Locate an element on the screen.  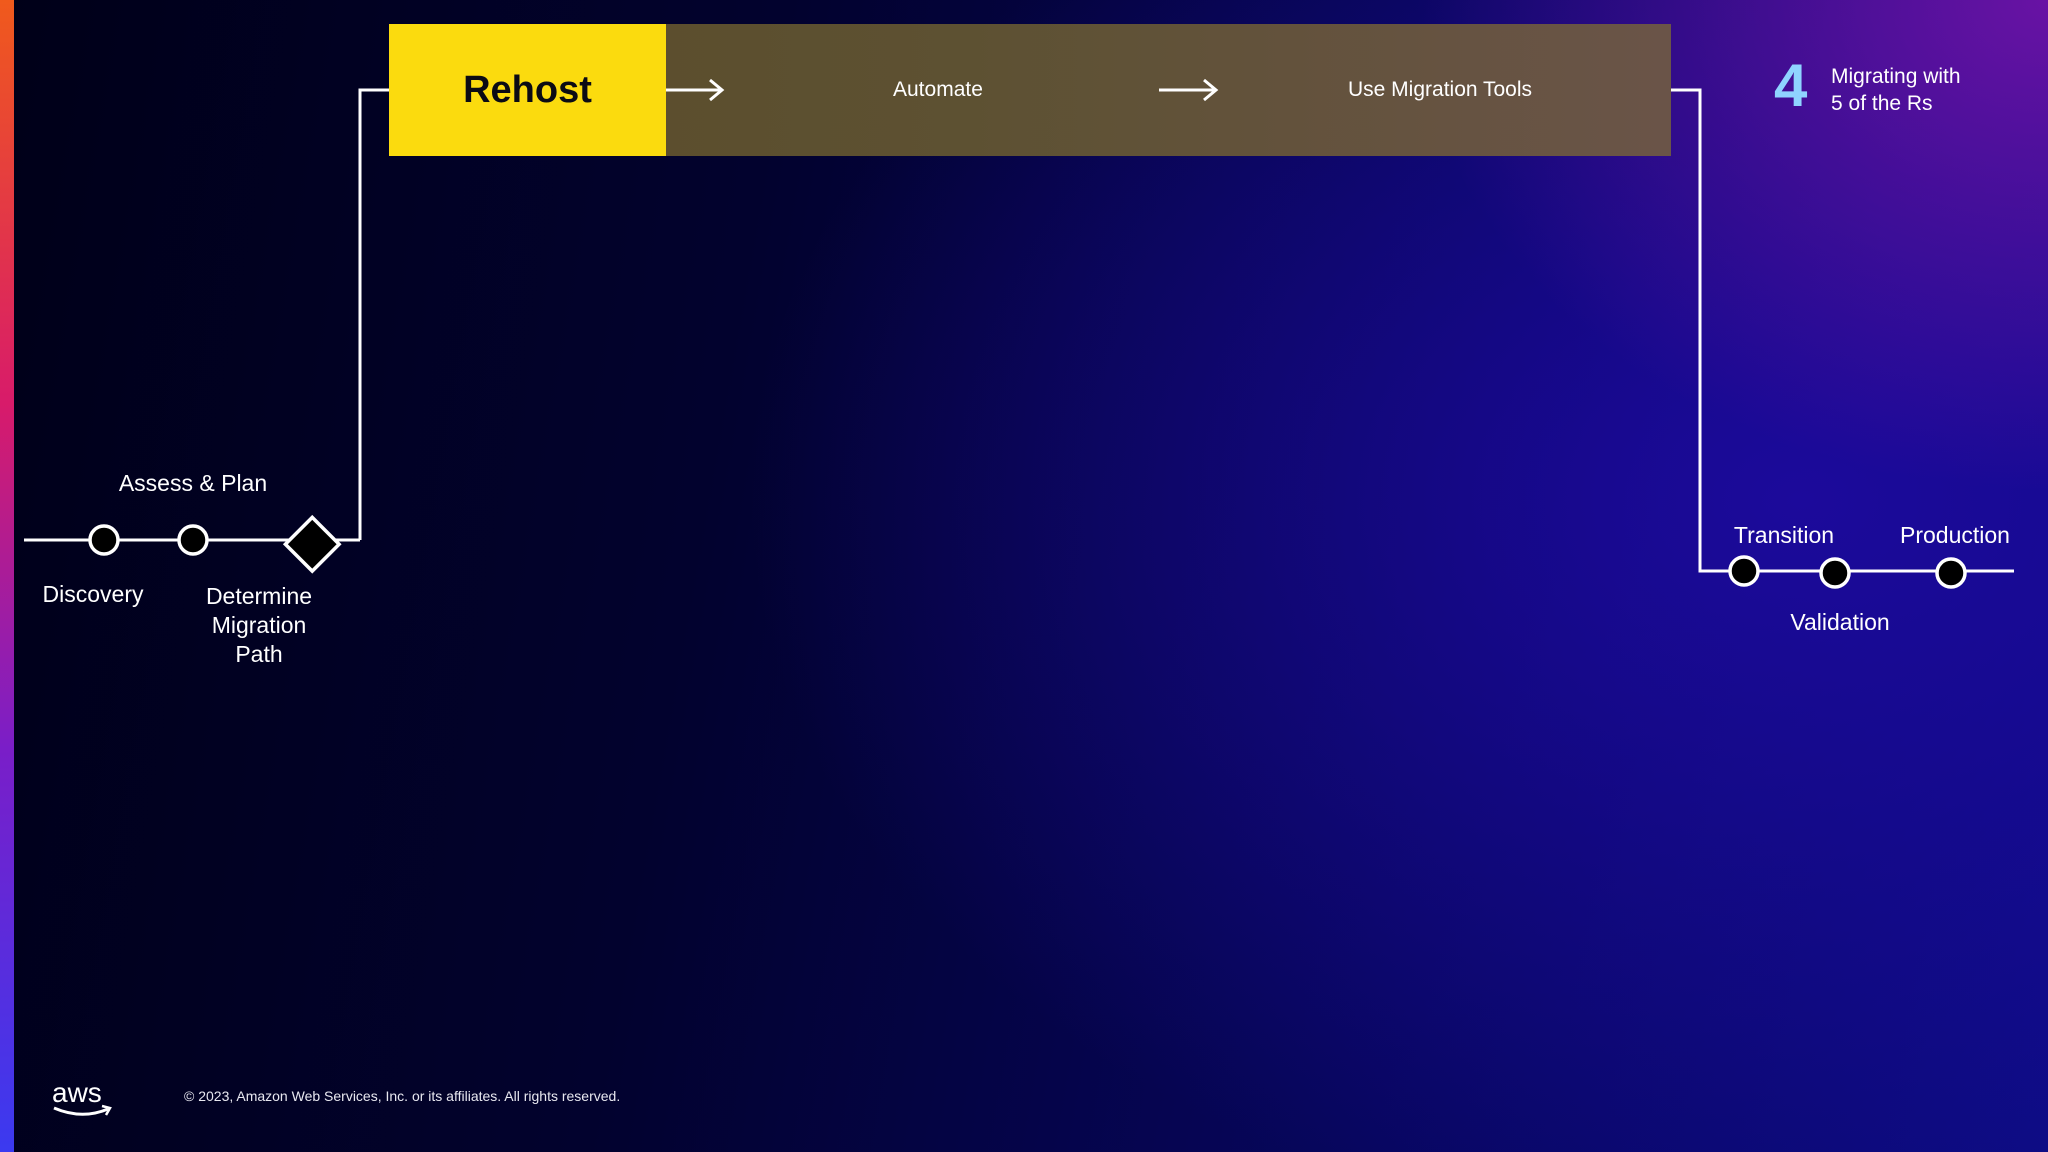
determine-line-2: Migration is located at coordinates (259, 624).